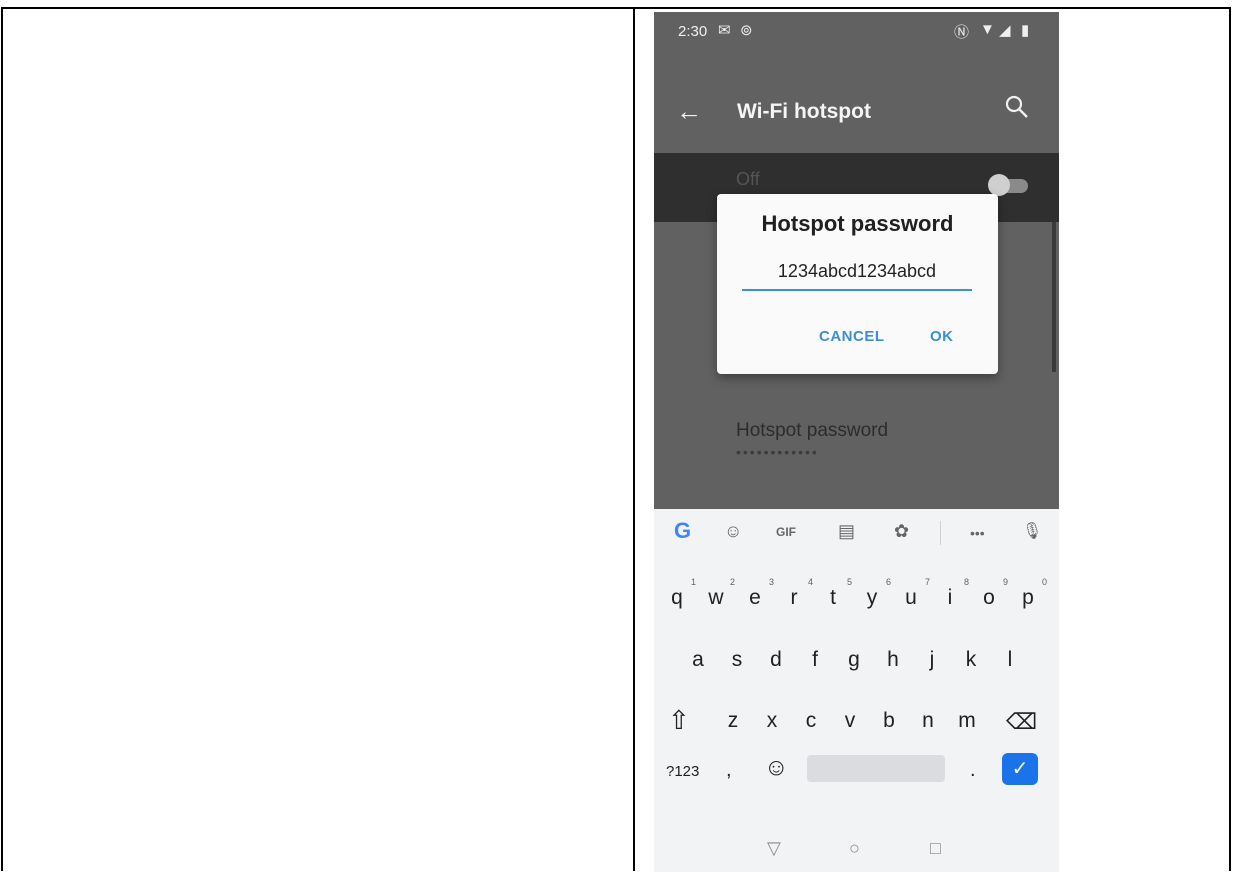  What do you see at coordinates (776, 768) in the screenshot?
I see `emoji-icon: ☺` at bounding box center [776, 768].